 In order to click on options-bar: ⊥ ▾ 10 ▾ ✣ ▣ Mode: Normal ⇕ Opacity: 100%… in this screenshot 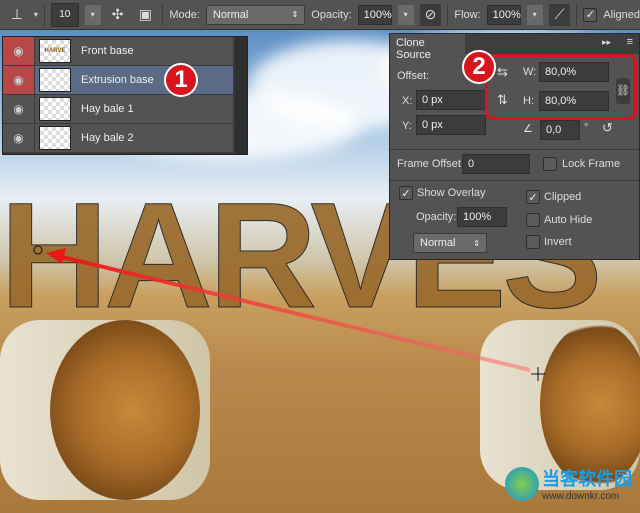, I will do `click(320, 15)`.